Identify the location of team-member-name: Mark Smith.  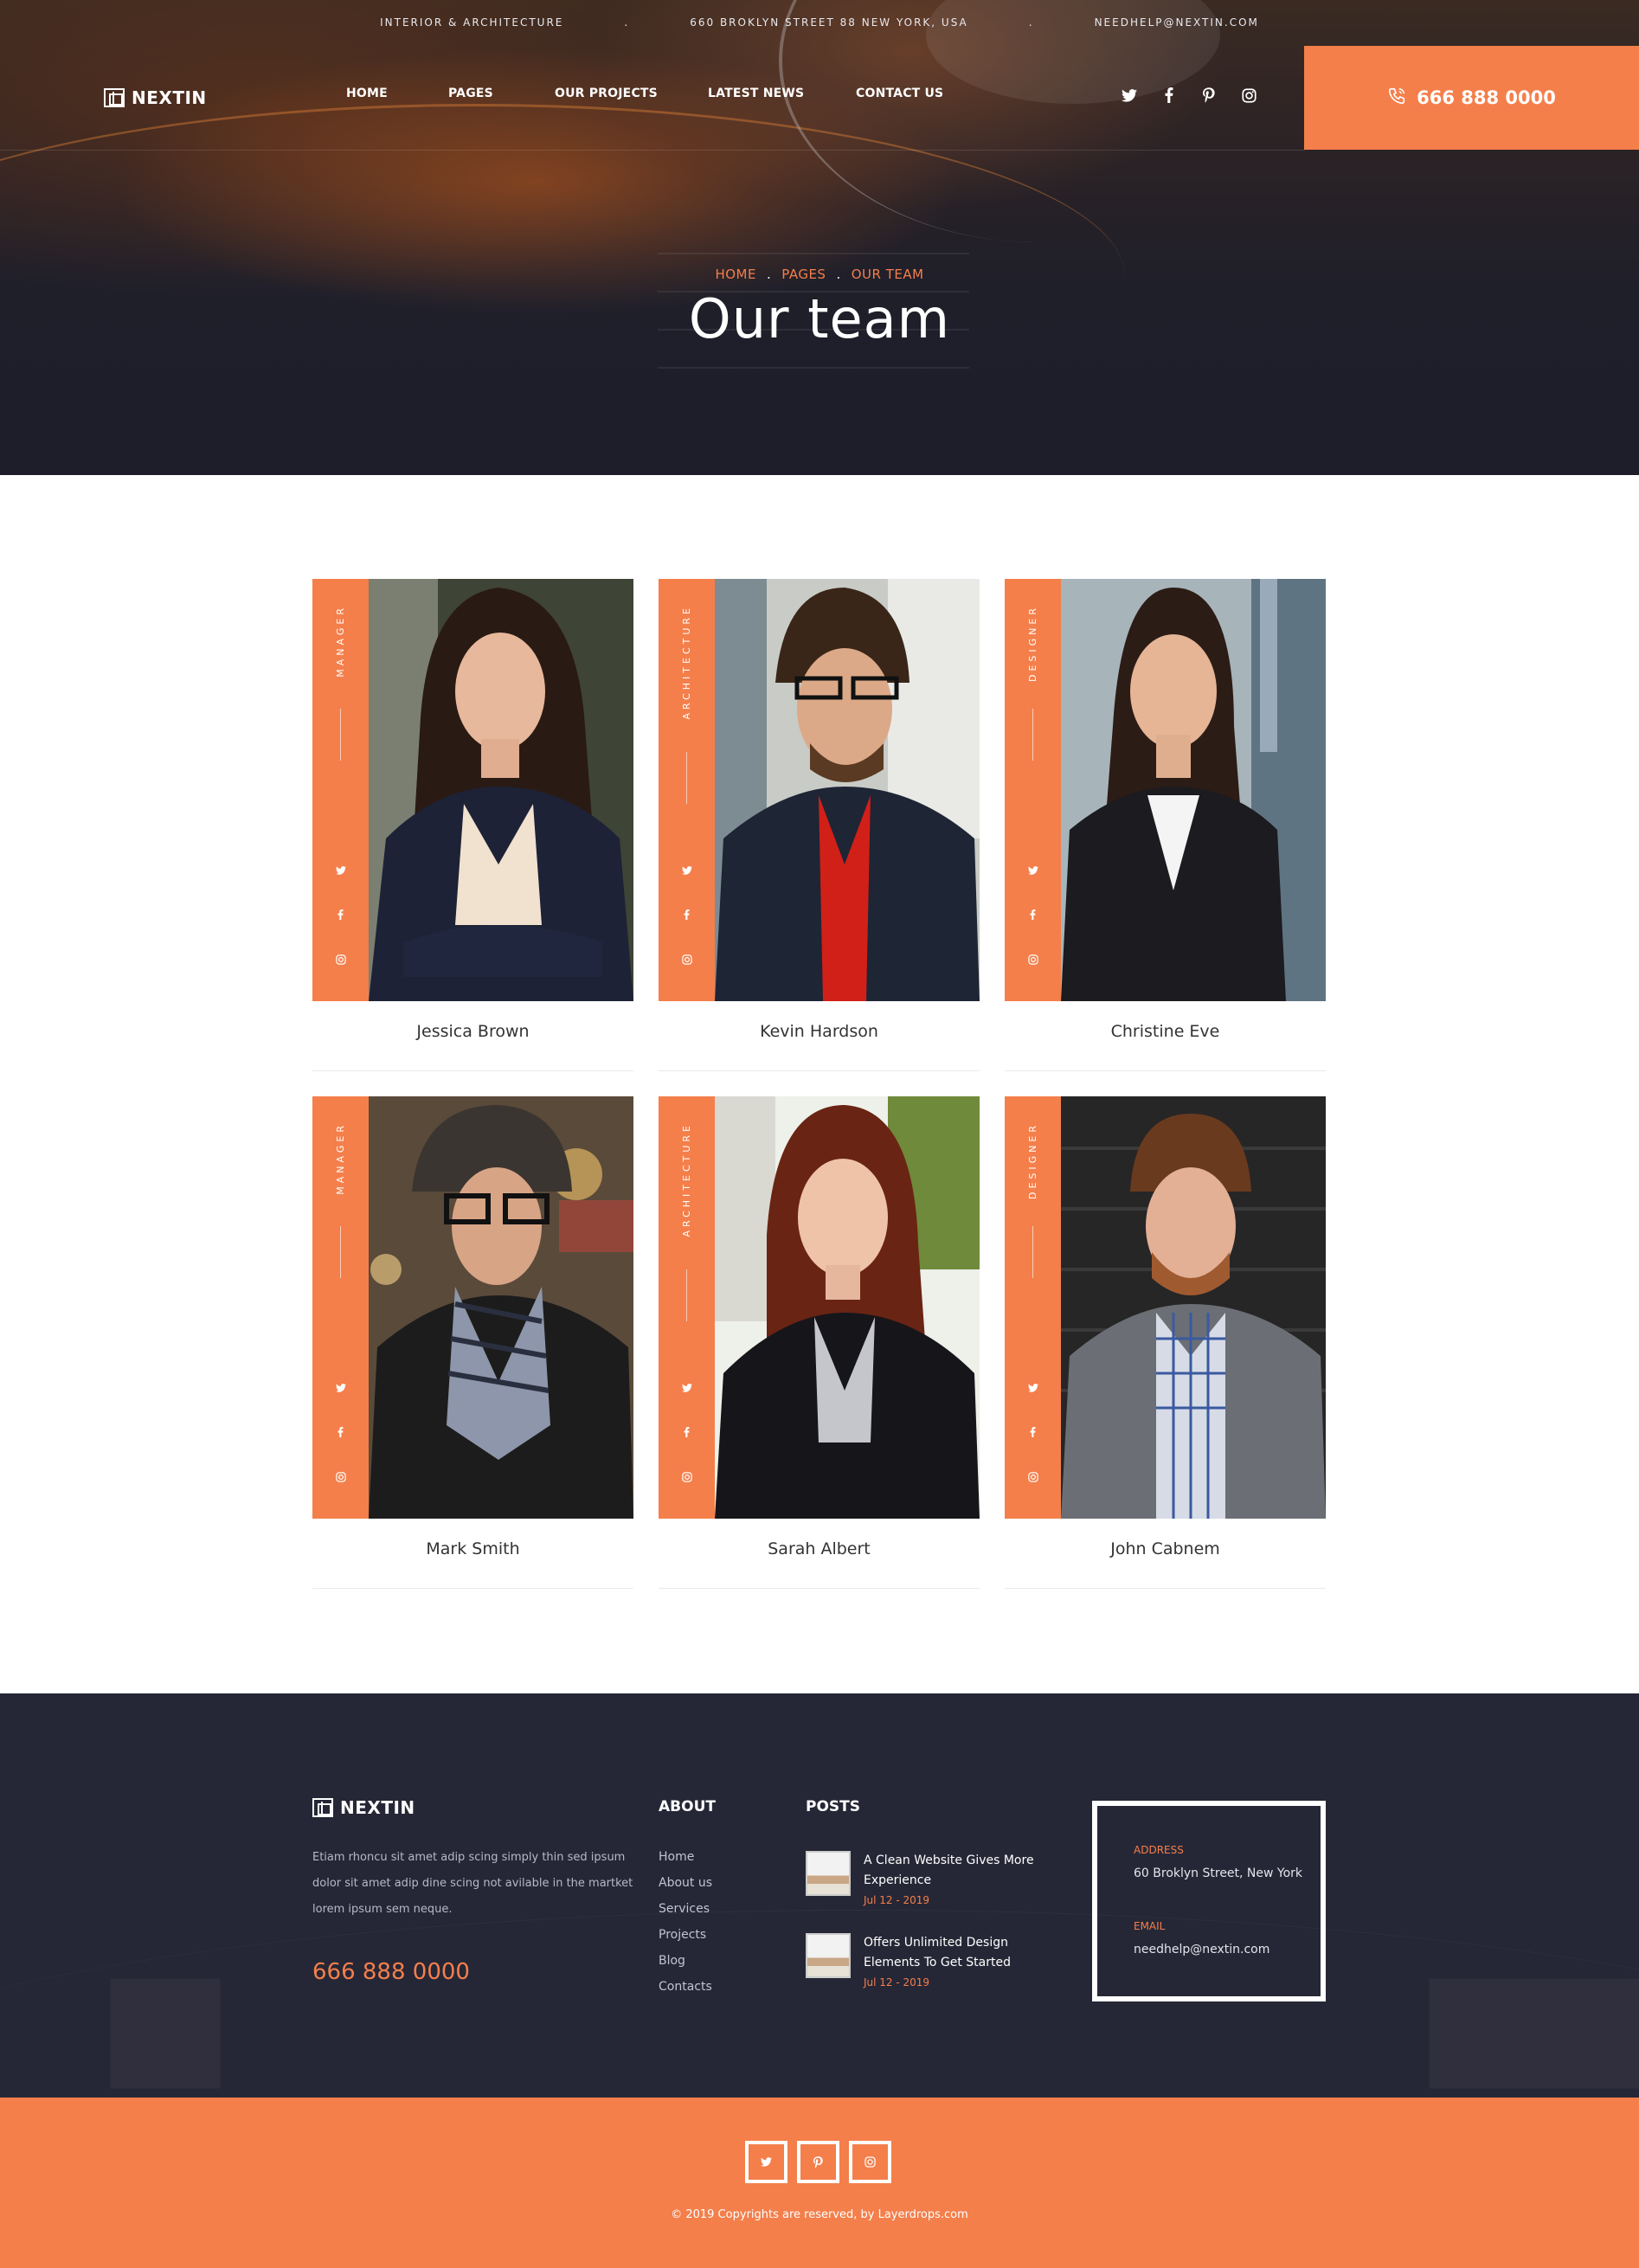
(473, 1549).